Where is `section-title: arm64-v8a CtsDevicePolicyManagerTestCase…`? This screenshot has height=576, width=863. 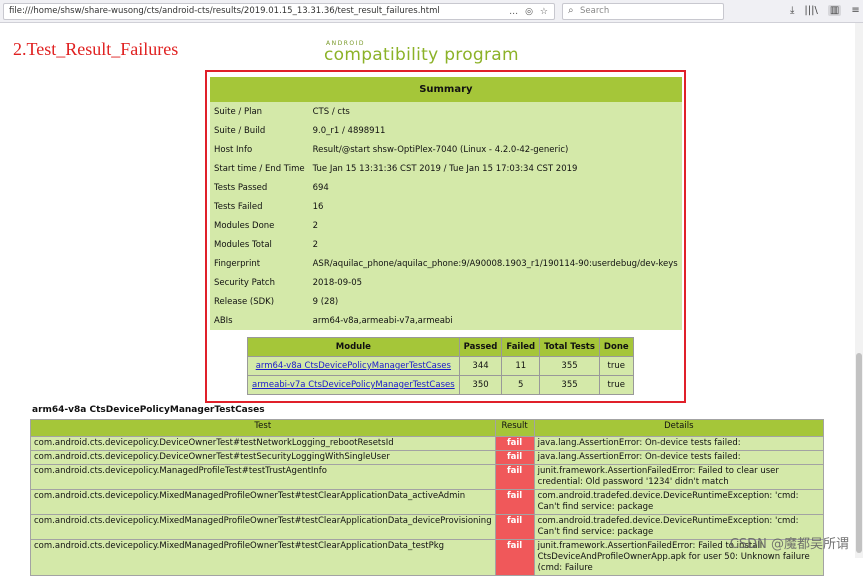
section-title: arm64-v8a CtsDevicePolicyManagerTestCase… is located at coordinates (148, 410).